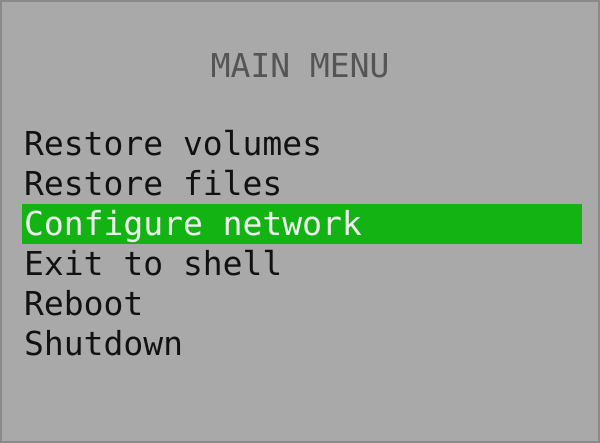 This screenshot has width=600, height=443. What do you see at coordinates (302, 144) in the screenshot?
I see `menu-item: Restore volumes` at bounding box center [302, 144].